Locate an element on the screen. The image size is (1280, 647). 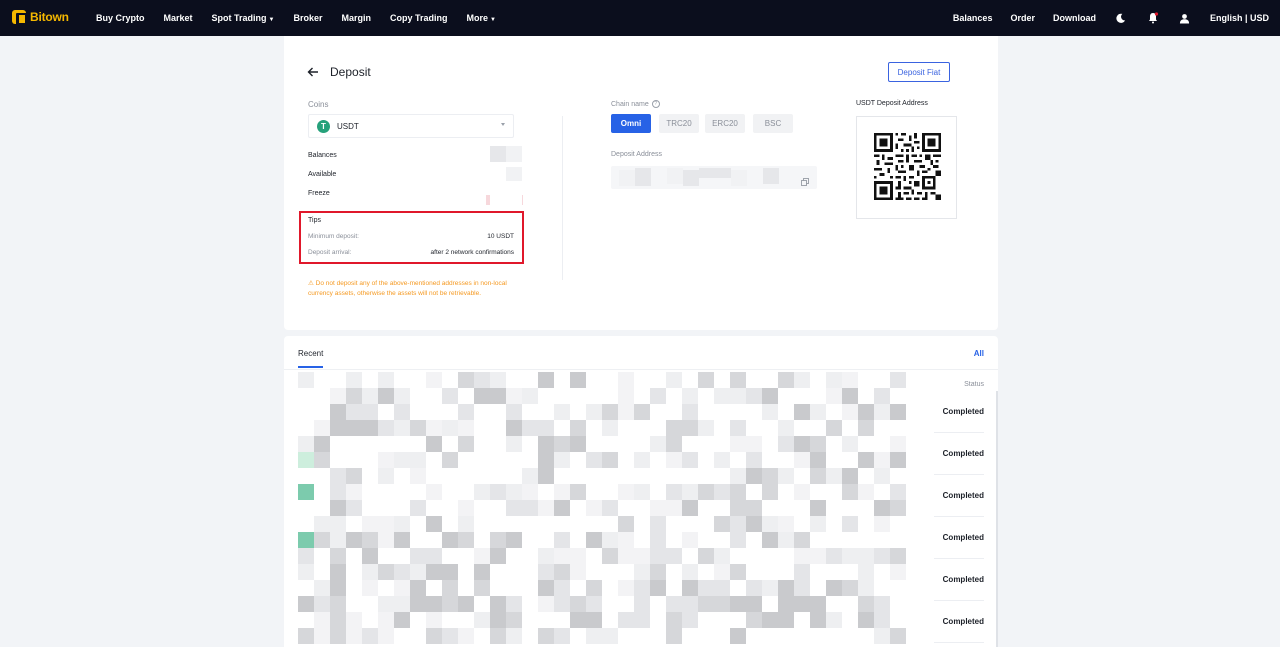
view-all-link: All is located at coordinates (979, 353).